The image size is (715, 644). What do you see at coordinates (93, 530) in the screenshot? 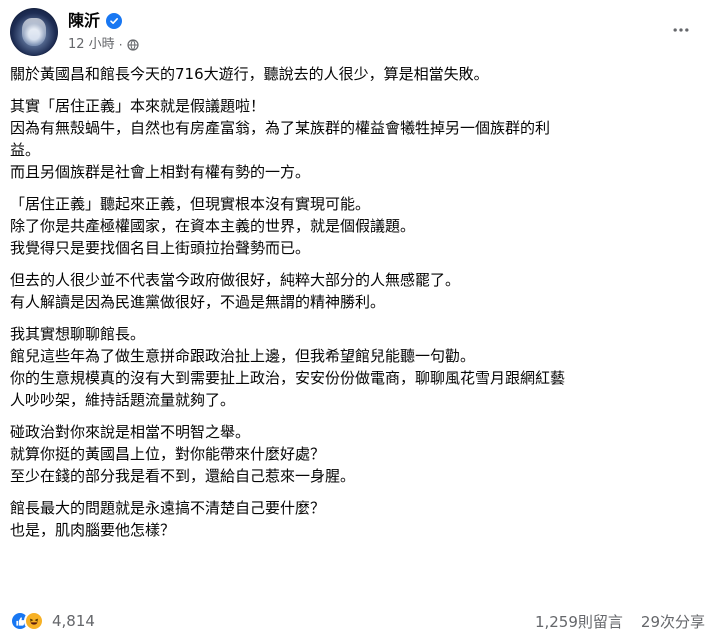
I see `text-line: 也是，肌肉腦要他怎樣？` at bounding box center [93, 530].